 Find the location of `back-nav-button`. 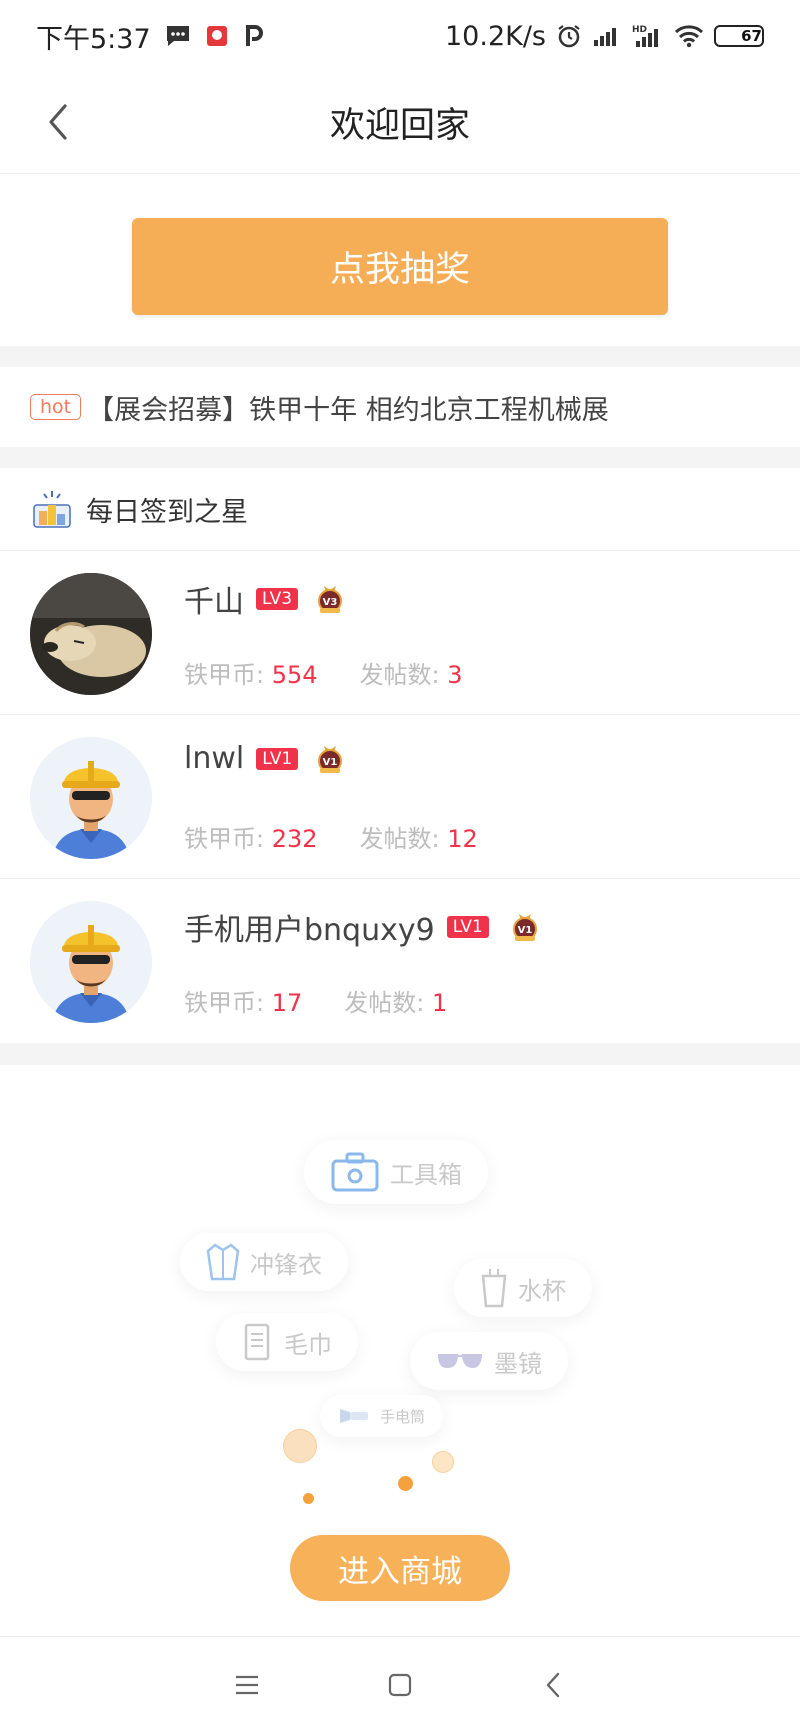

back-nav-button is located at coordinates (553, 1685).